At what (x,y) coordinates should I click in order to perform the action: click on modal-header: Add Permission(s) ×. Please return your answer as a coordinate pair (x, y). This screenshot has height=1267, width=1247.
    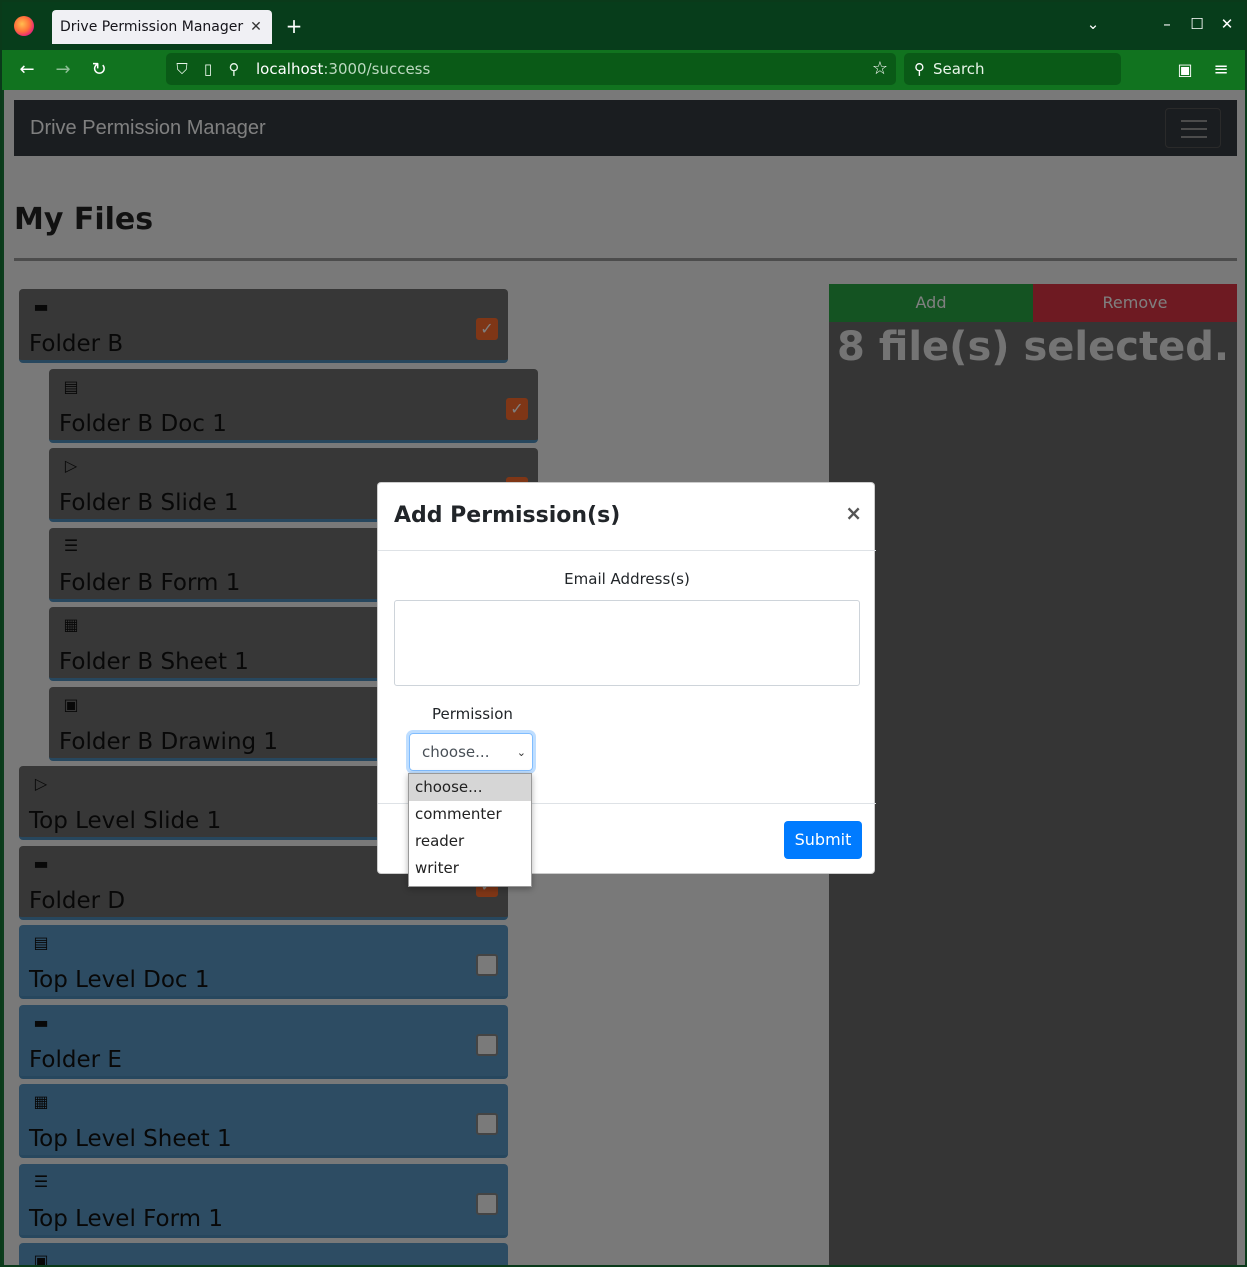
    Looking at the image, I should click on (627, 517).